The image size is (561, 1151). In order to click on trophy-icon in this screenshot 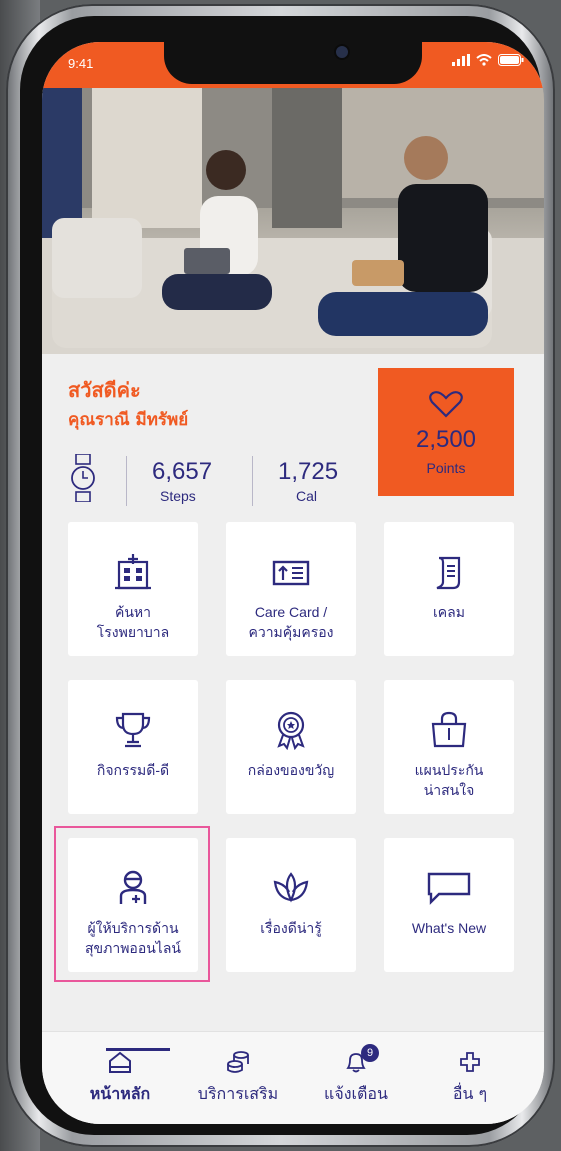, I will do `click(133, 730)`.